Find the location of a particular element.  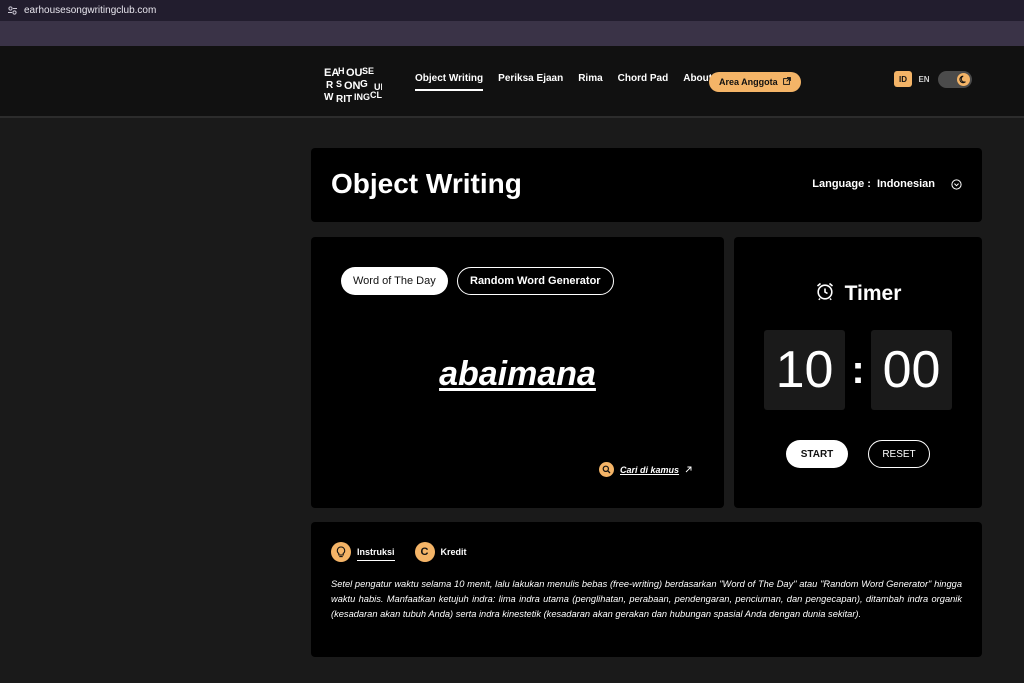

arrow-up-right-icon is located at coordinates (688, 470).